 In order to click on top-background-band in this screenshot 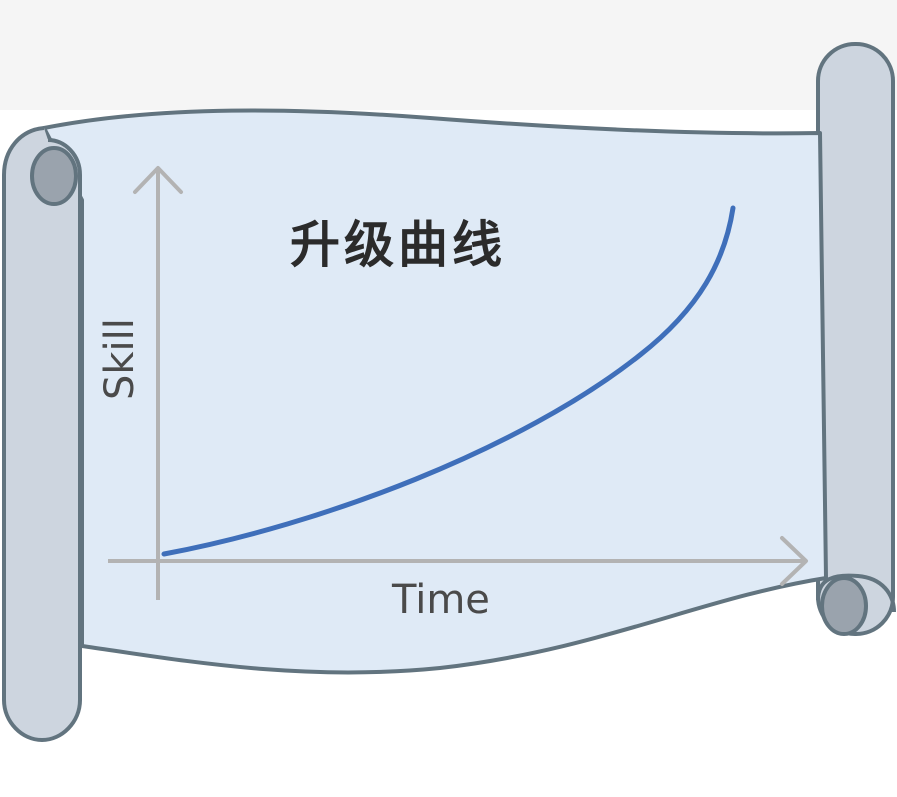, I will do `click(448, 55)`.